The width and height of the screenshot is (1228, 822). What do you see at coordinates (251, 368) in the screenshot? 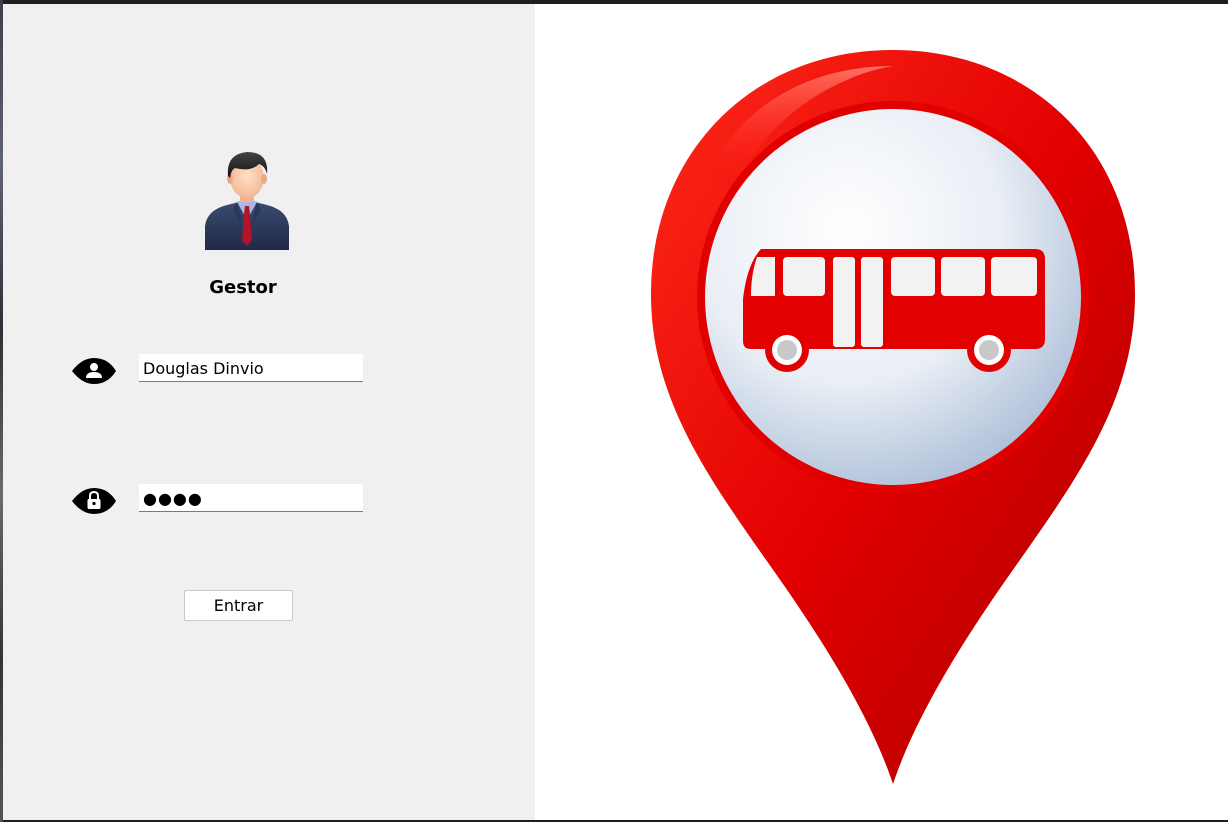
I see `username-field: Douglas Dinvio` at bounding box center [251, 368].